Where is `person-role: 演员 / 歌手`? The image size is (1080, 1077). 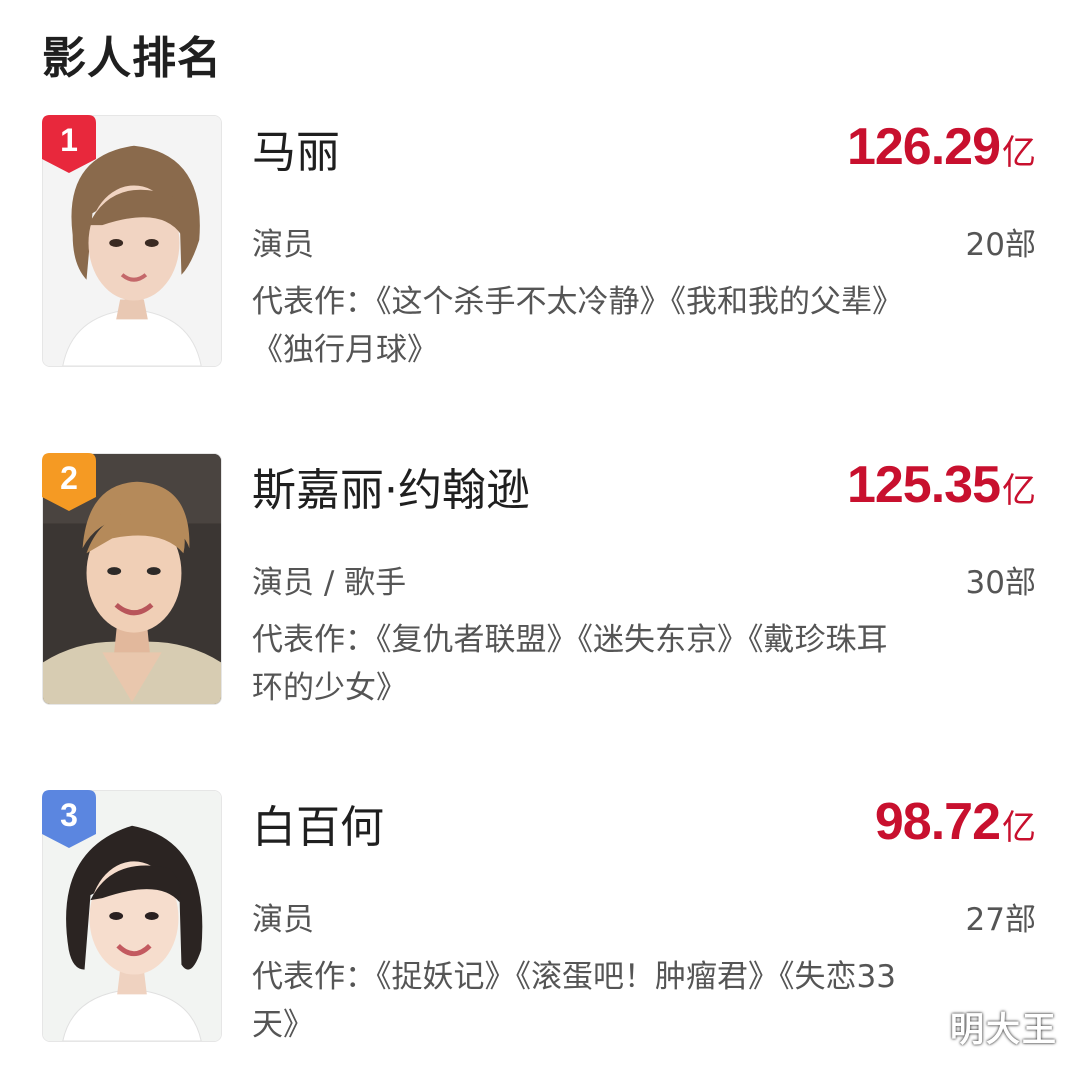
person-role: 演员 / 歌手 is located at coordinates (329, 583).